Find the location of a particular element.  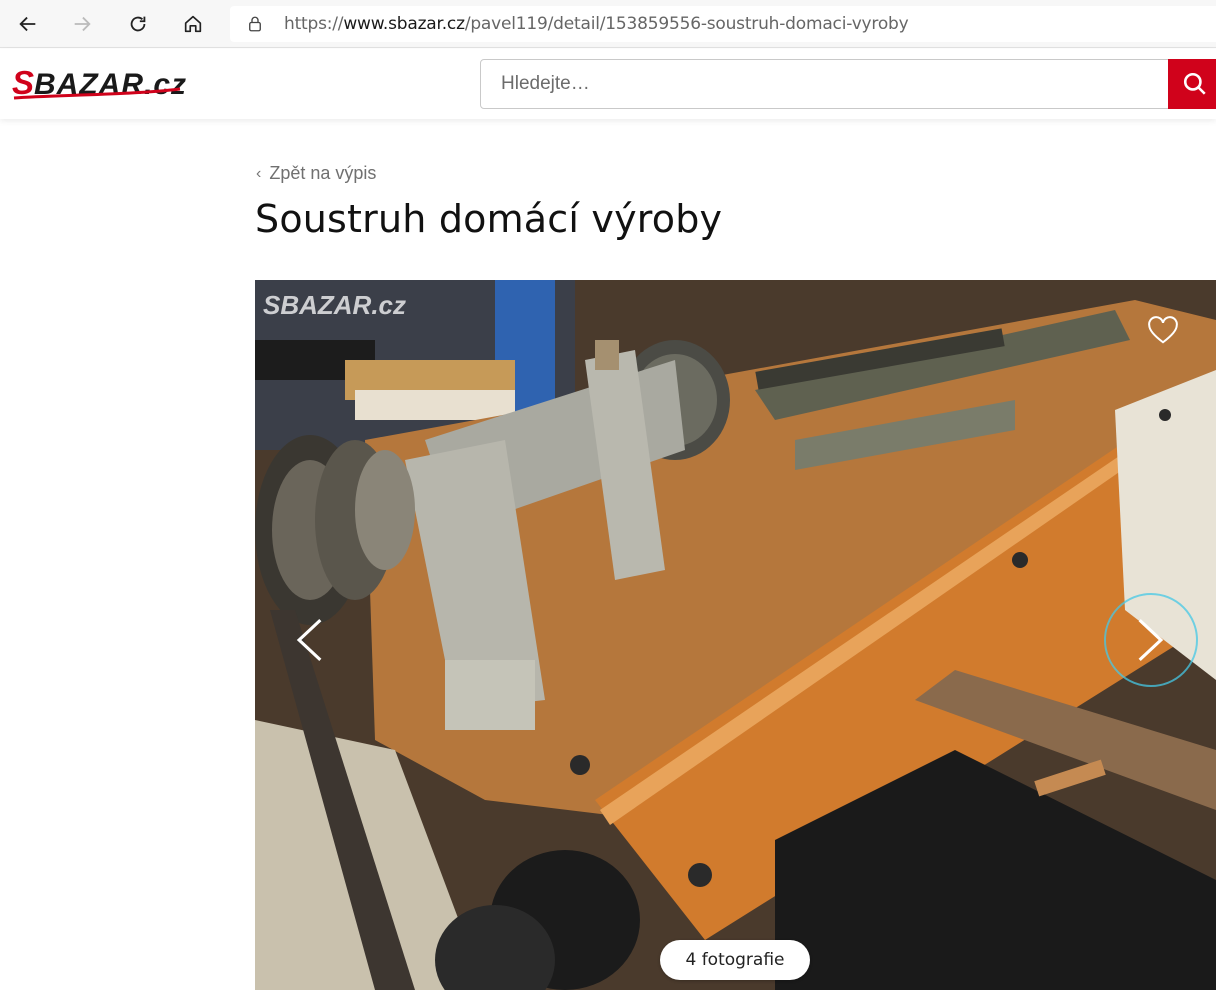

focus-ring is located at coordinates (1151, 640).